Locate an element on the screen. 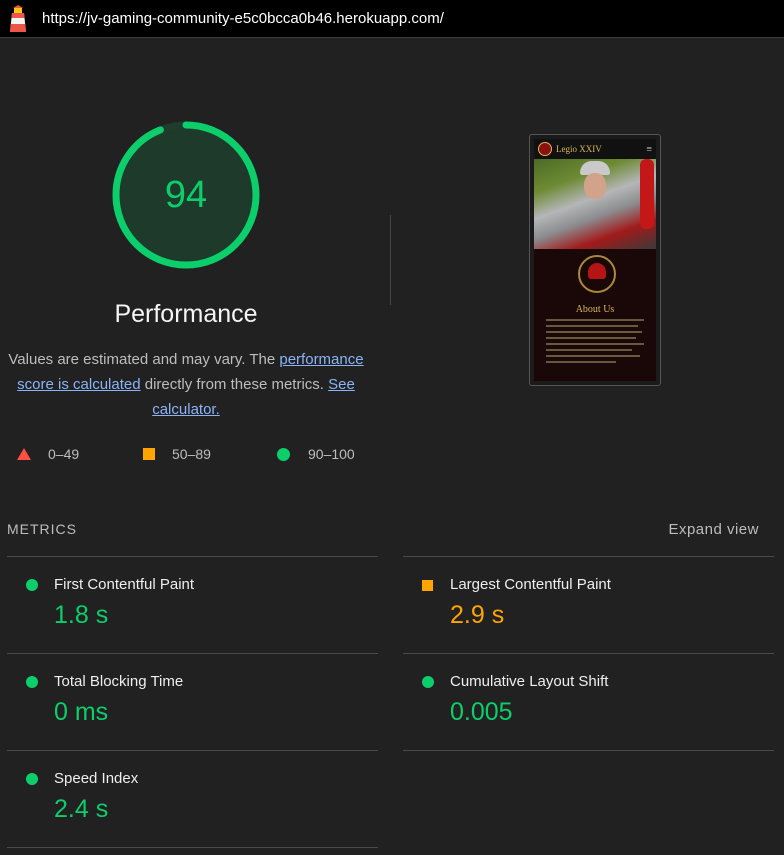  metric-largest-contentful-paint: Largest Contentful Paint 2.9 s is located at coordinates (588, 605).